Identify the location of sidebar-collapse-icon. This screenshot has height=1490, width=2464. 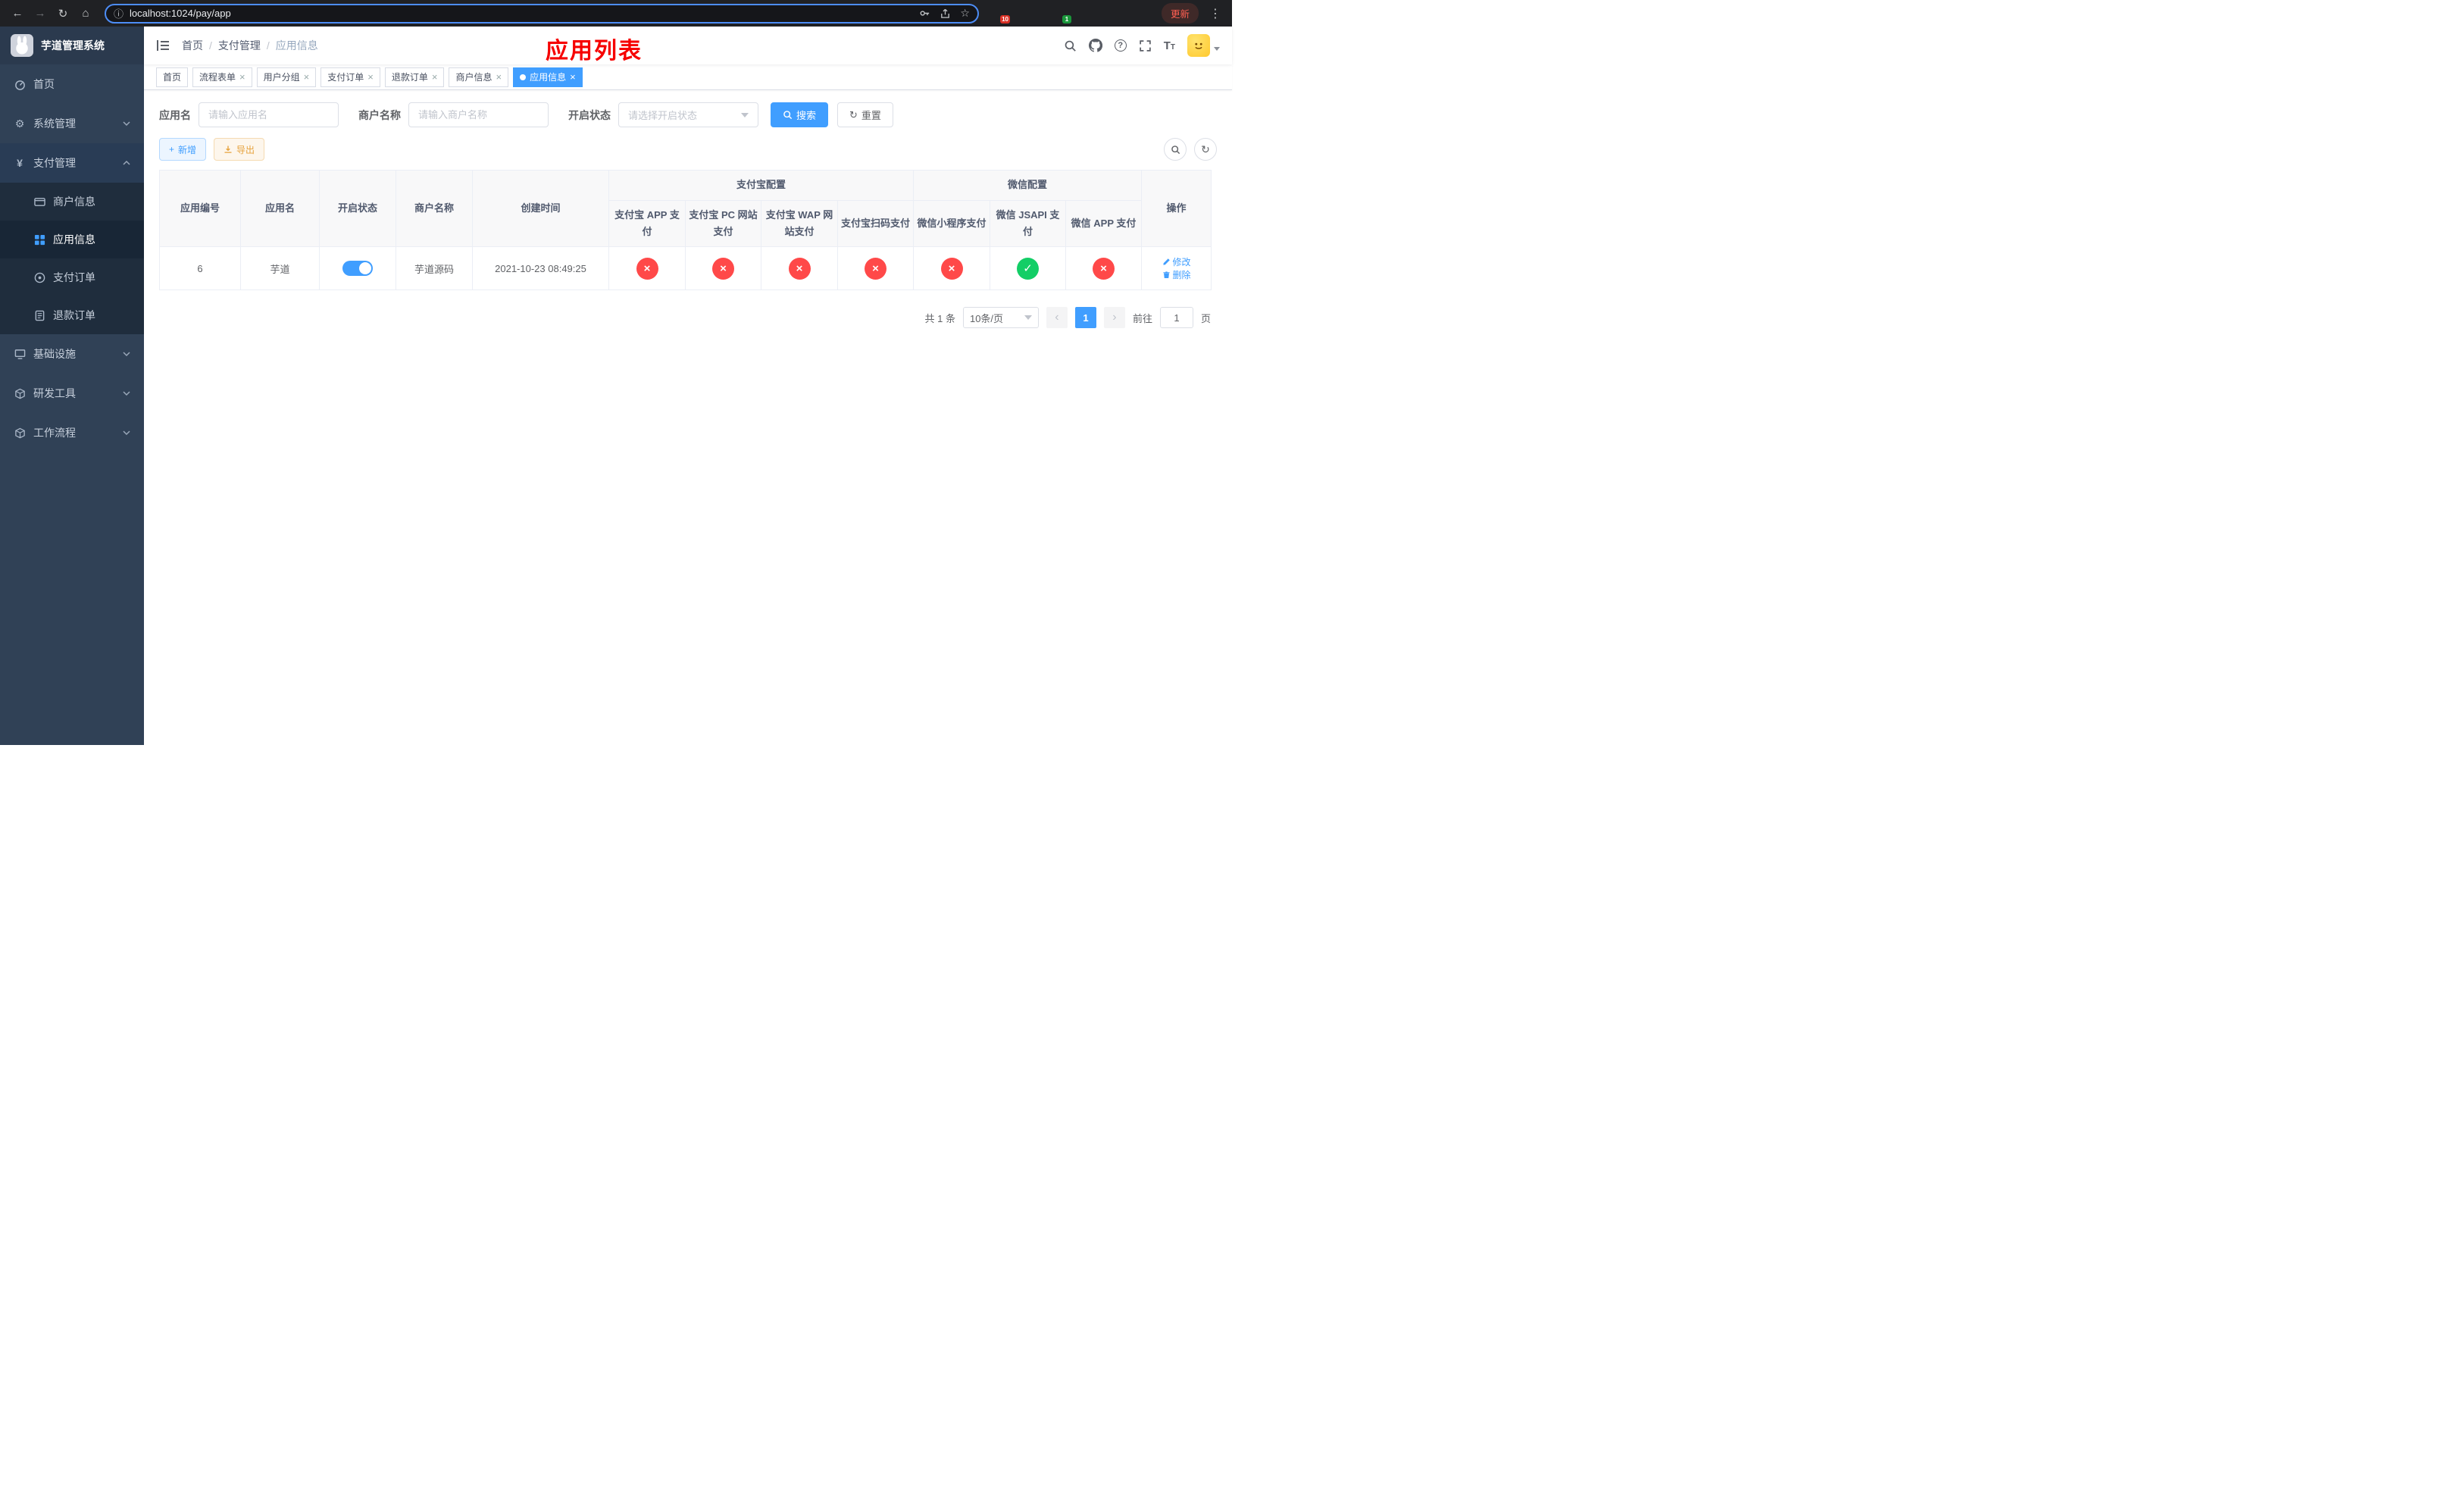
(163, 45).